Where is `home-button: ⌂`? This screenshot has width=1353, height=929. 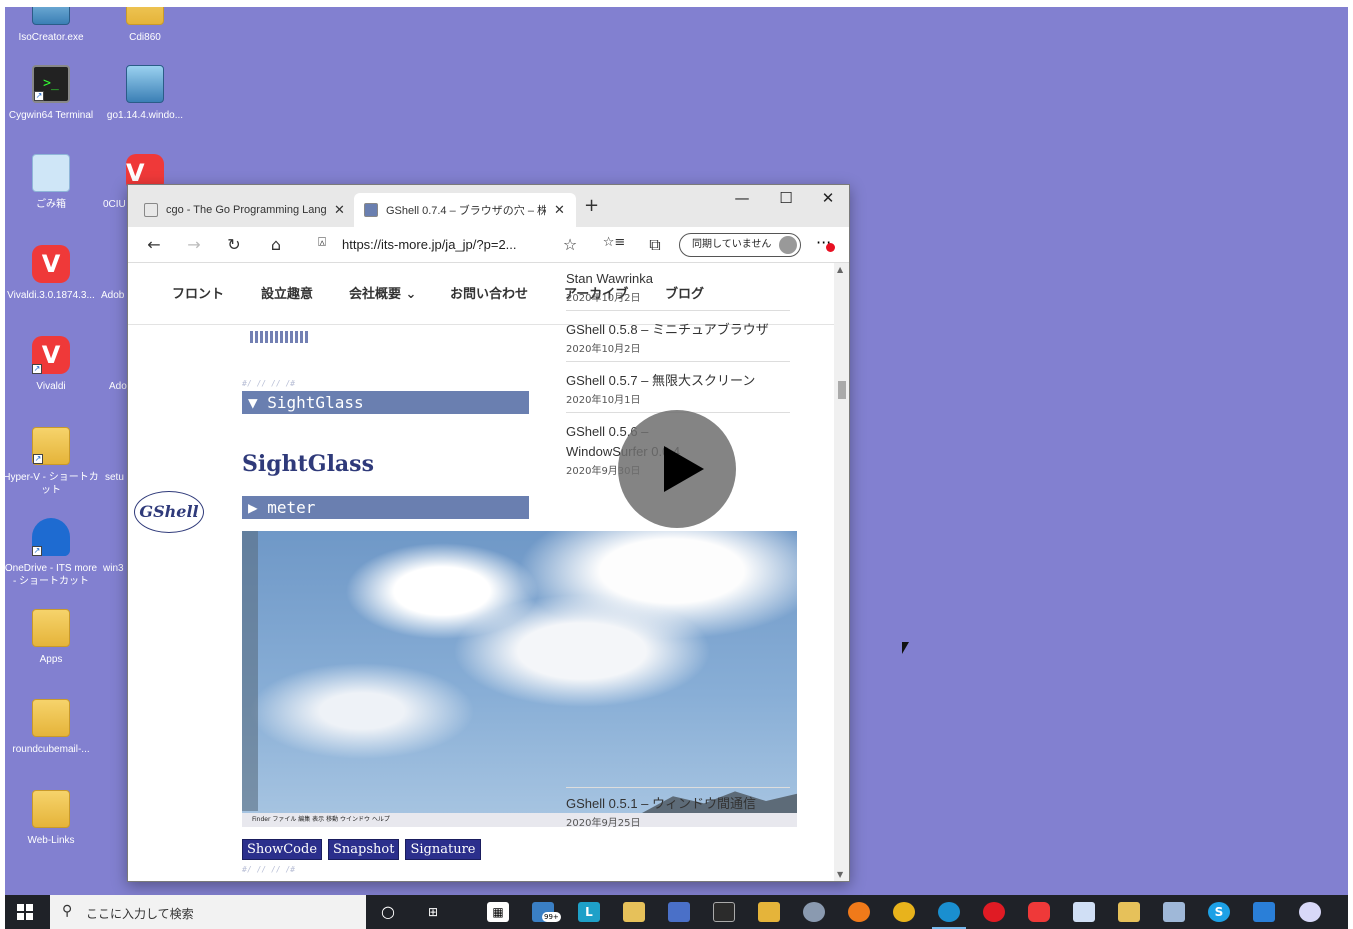
home-button: ⌂ is located at coordinates (276, 244).